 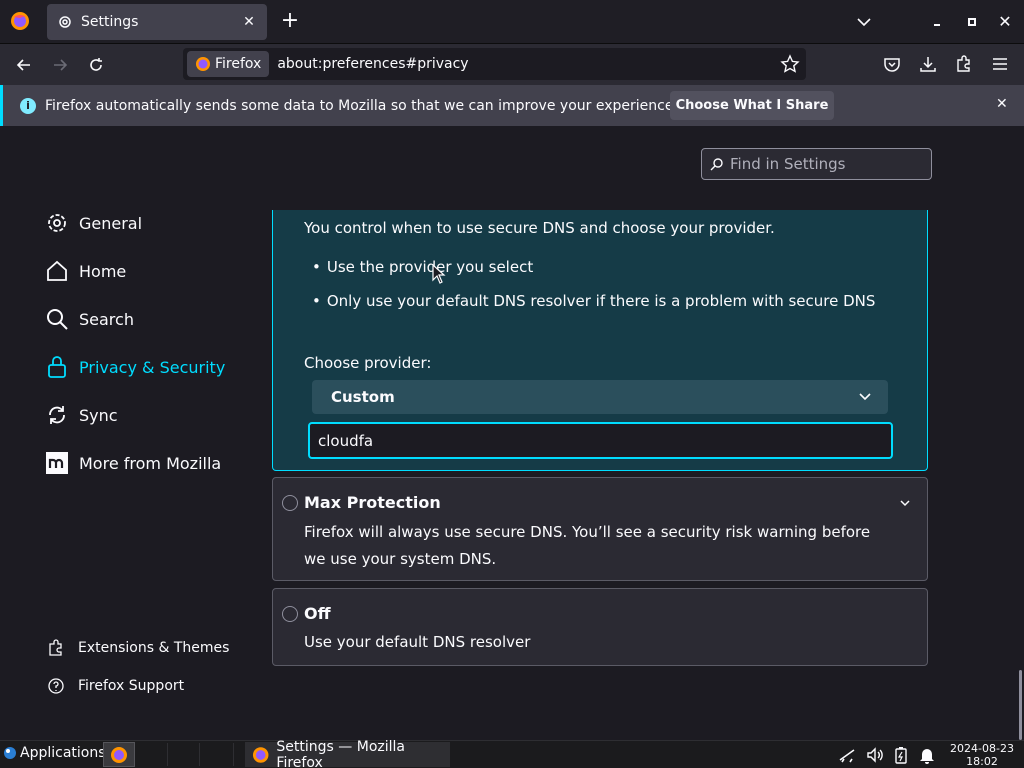 I want to click on category-sync: Sync, so click(x=81, y=415).